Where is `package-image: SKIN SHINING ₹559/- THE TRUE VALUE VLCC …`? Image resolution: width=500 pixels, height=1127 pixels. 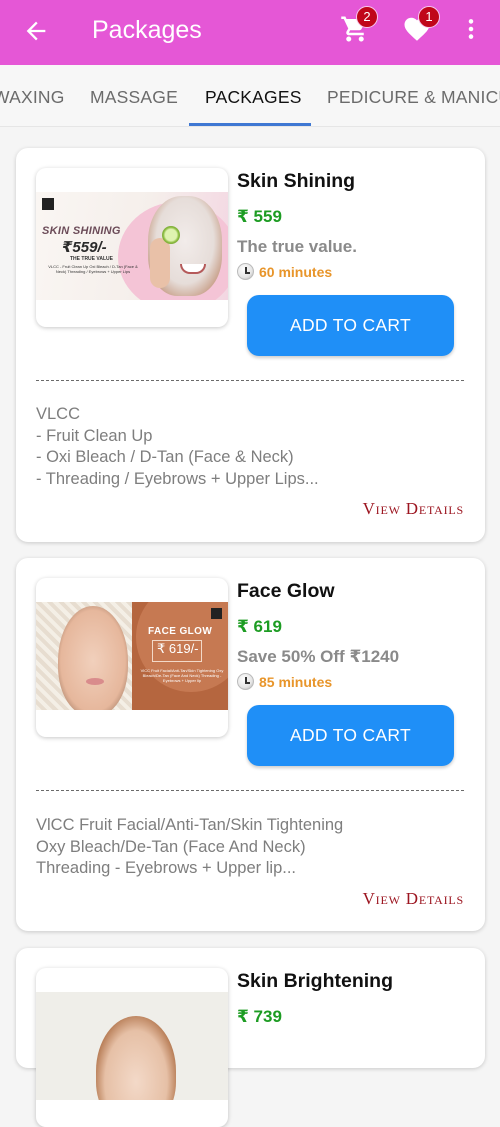
package-image: SKIN SHINING ₹559/- THE TRUE VALUE VLCC … is located at coordinates (132, 247).